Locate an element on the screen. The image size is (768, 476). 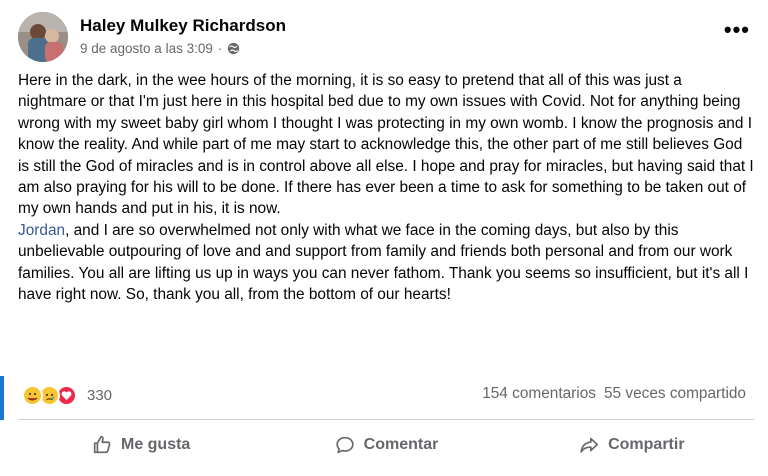
share-button: Compartir is located at coordinates (631, 445).